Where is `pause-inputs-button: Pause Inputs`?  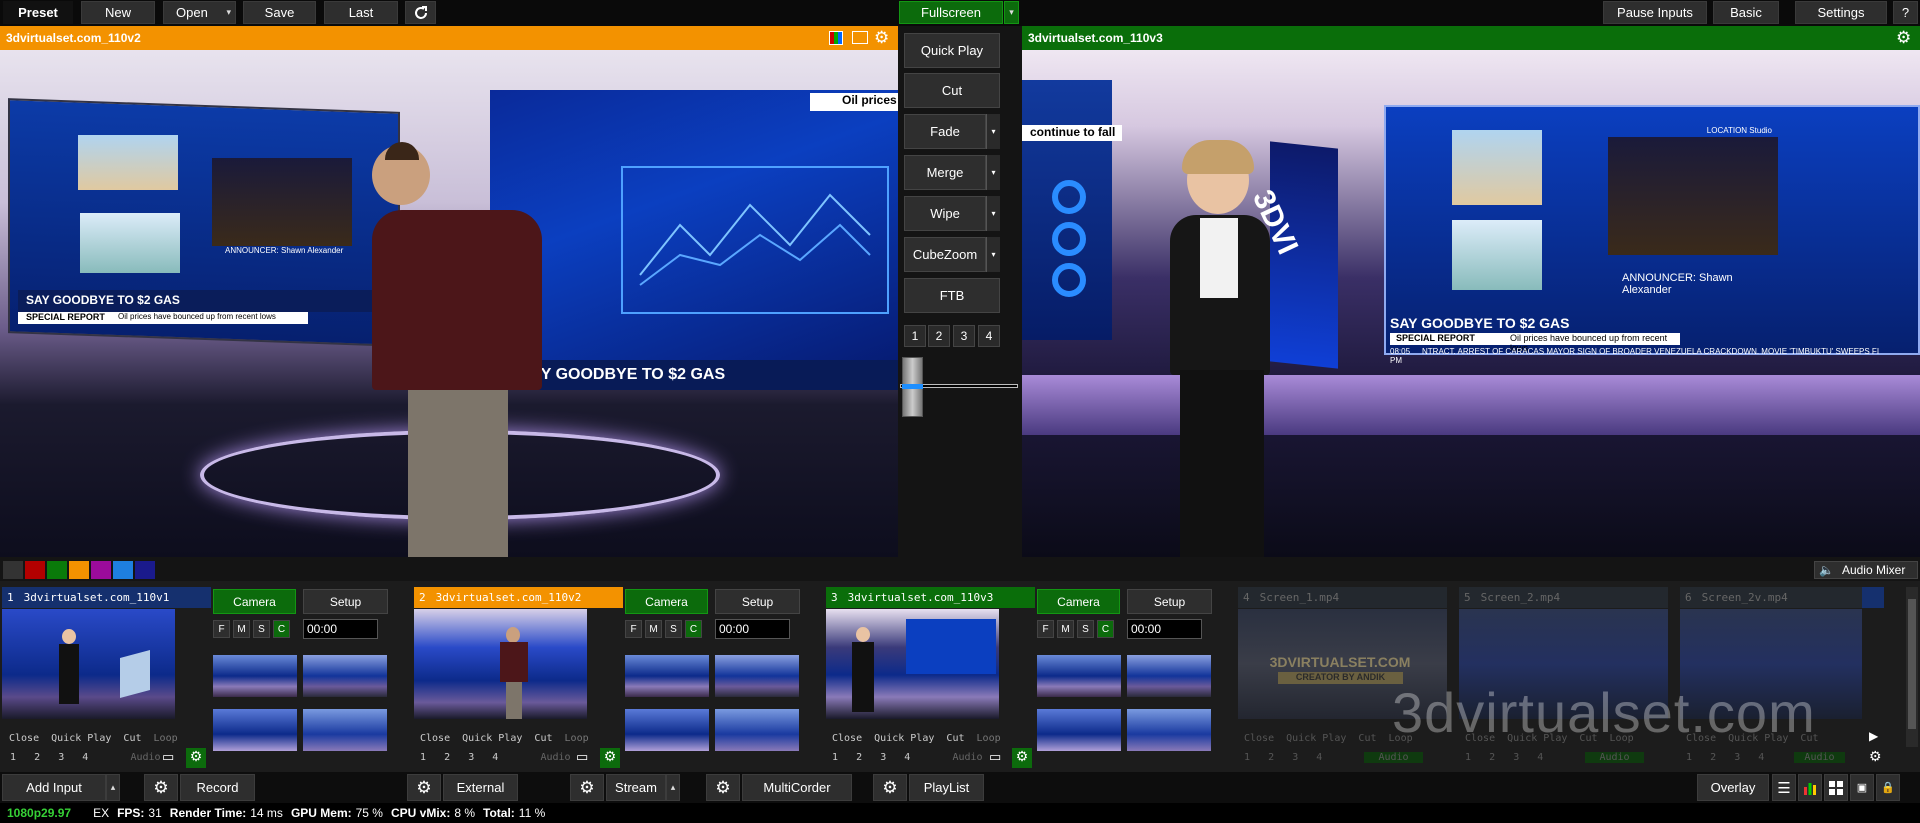
pause-inputs-button: Pause Inputs is located at coordinates (1655, 12).